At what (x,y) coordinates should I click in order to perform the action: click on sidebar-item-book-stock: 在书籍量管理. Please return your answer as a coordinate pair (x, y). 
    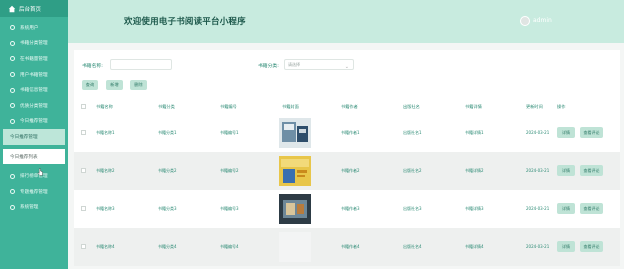
    Looking at the image, I should click on (34, 59).